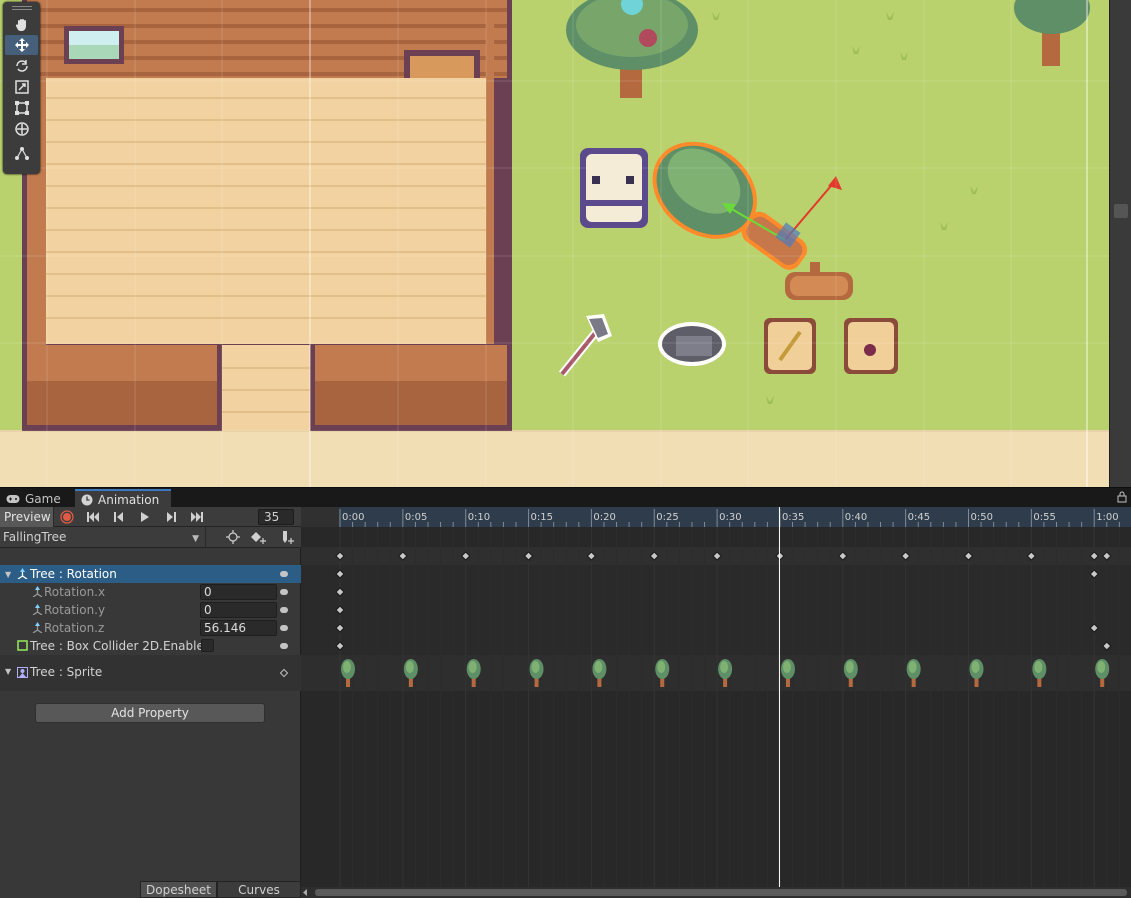 The image size is (1131, 898). I want to click on record-button, so click(67, 517).